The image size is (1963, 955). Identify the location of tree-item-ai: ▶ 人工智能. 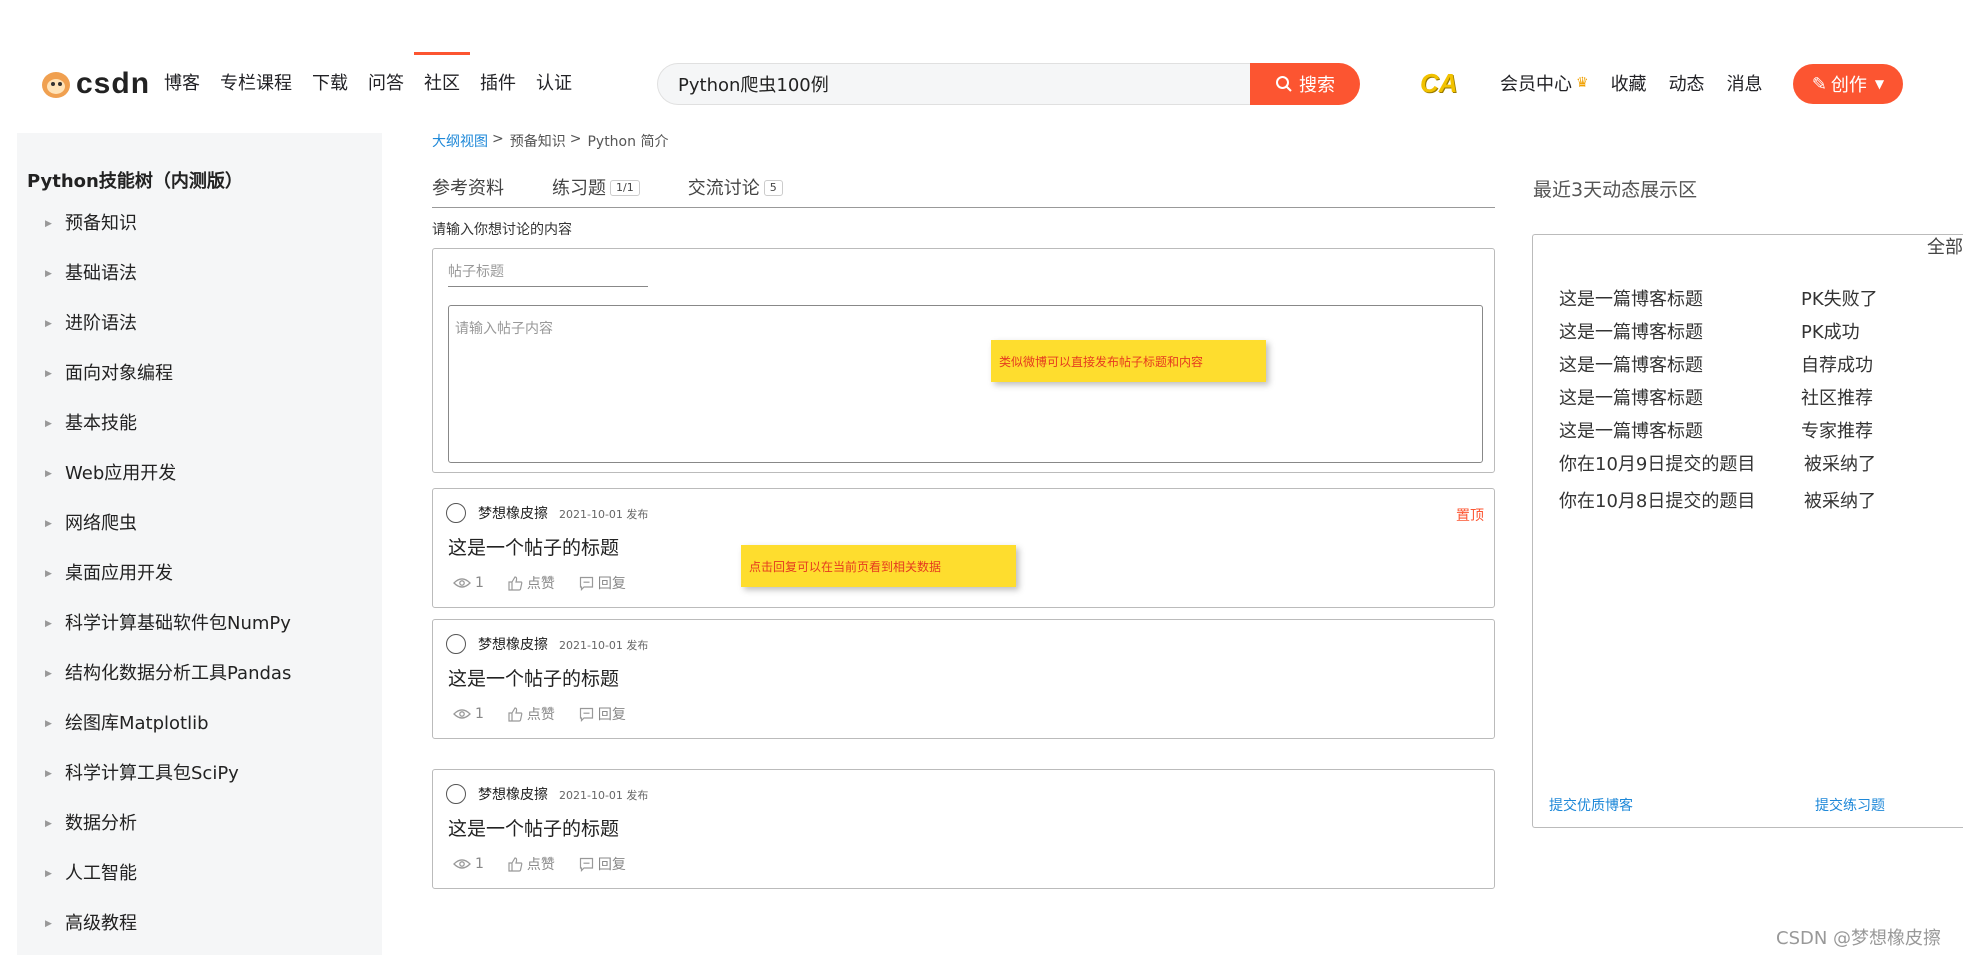
(199, 888).